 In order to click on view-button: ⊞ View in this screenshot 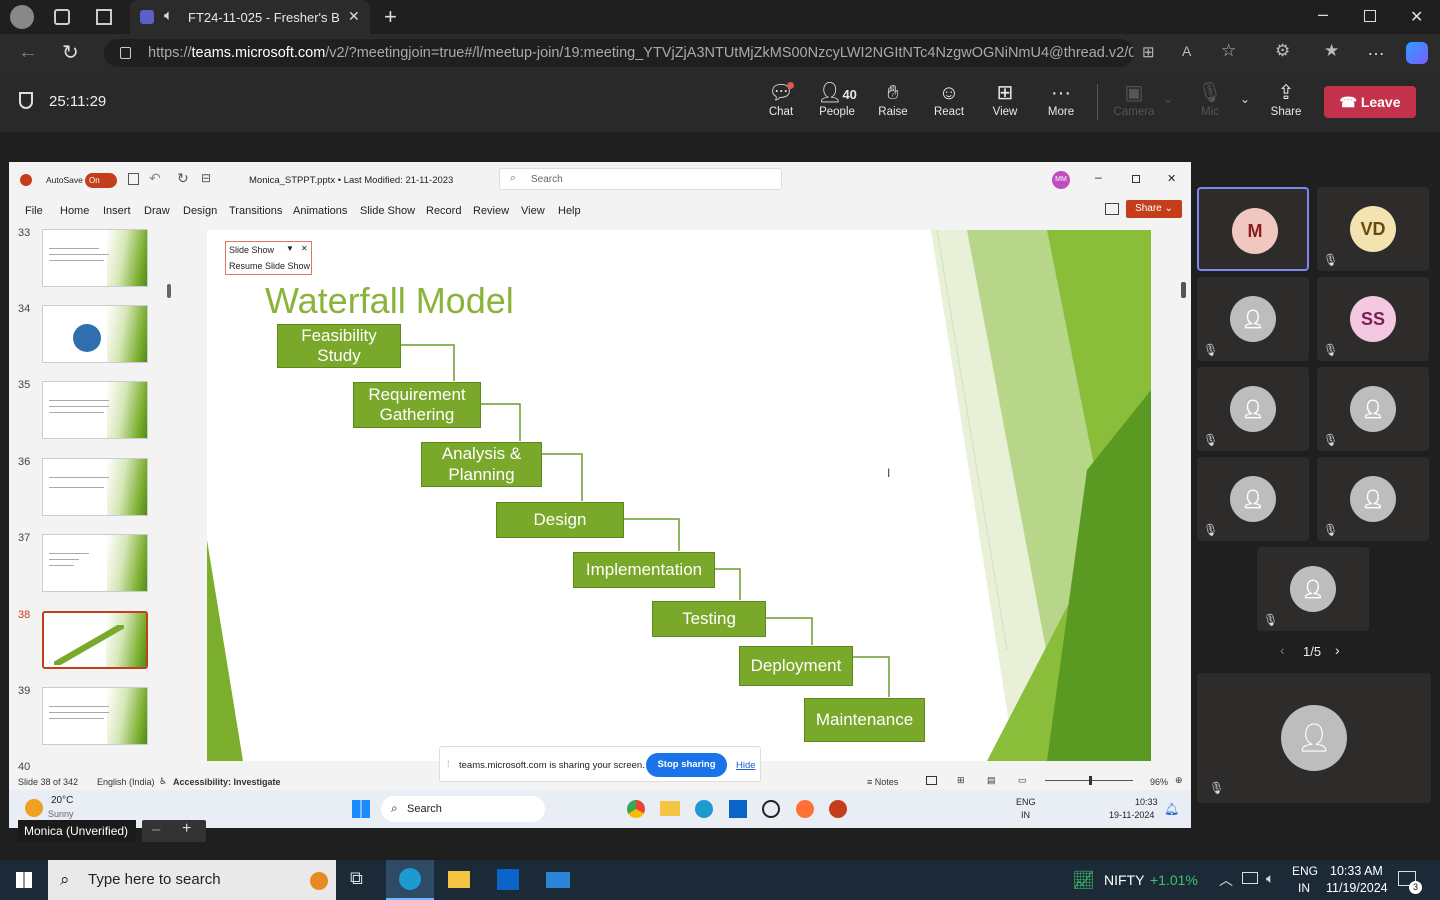, I will do `click(1005, 99)`.